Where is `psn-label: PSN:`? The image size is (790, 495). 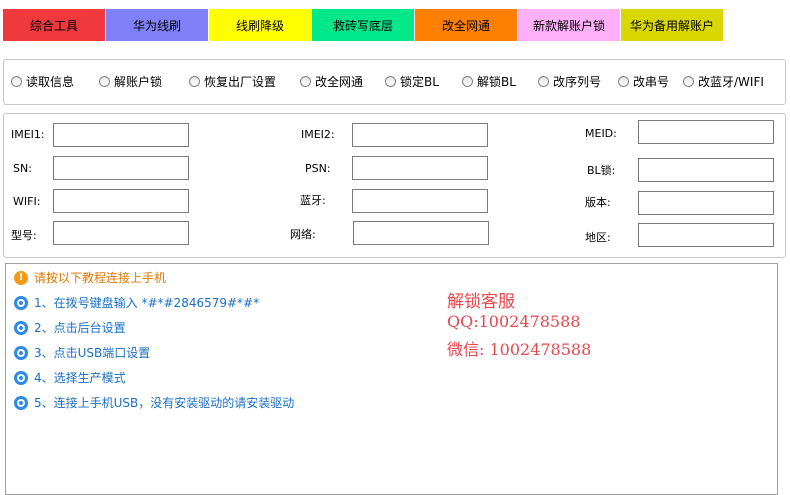 psn-label: PSN: is located at coordinates (318, 168).